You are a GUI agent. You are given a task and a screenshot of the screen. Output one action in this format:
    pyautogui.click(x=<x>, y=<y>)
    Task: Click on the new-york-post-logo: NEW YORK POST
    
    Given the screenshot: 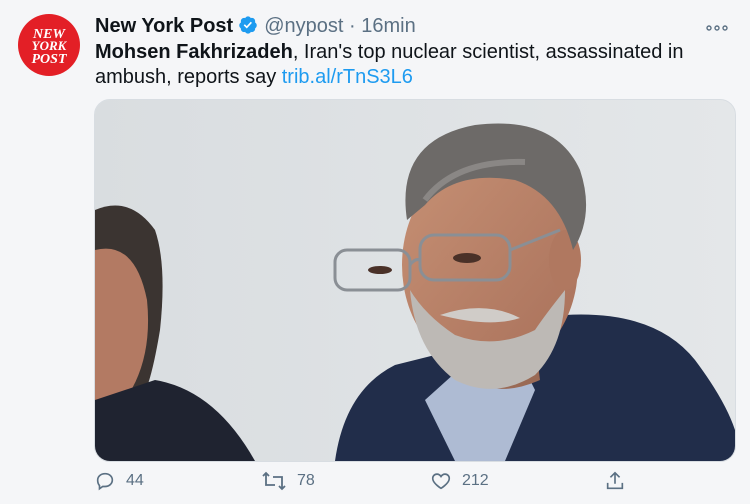 What is the action you would take?
    pyautogui.click(x=50, y=47)
    